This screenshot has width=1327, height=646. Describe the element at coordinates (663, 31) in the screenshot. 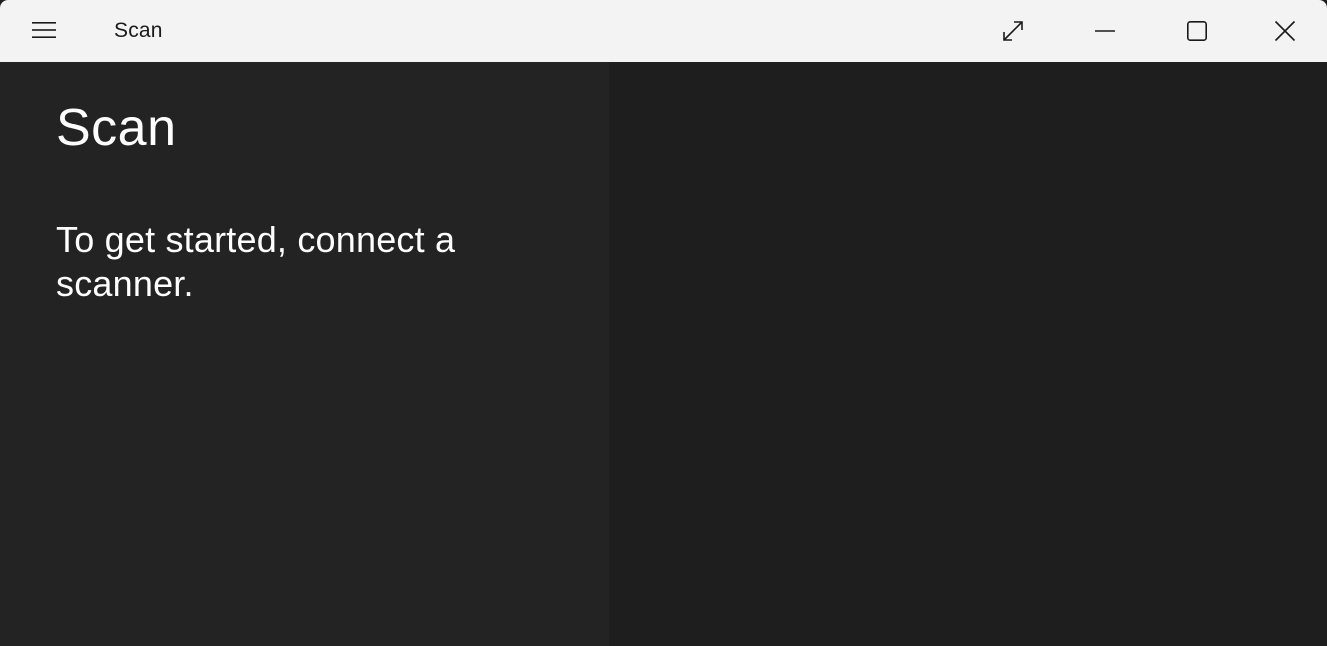

I see `title-bar: Scan` at that location.